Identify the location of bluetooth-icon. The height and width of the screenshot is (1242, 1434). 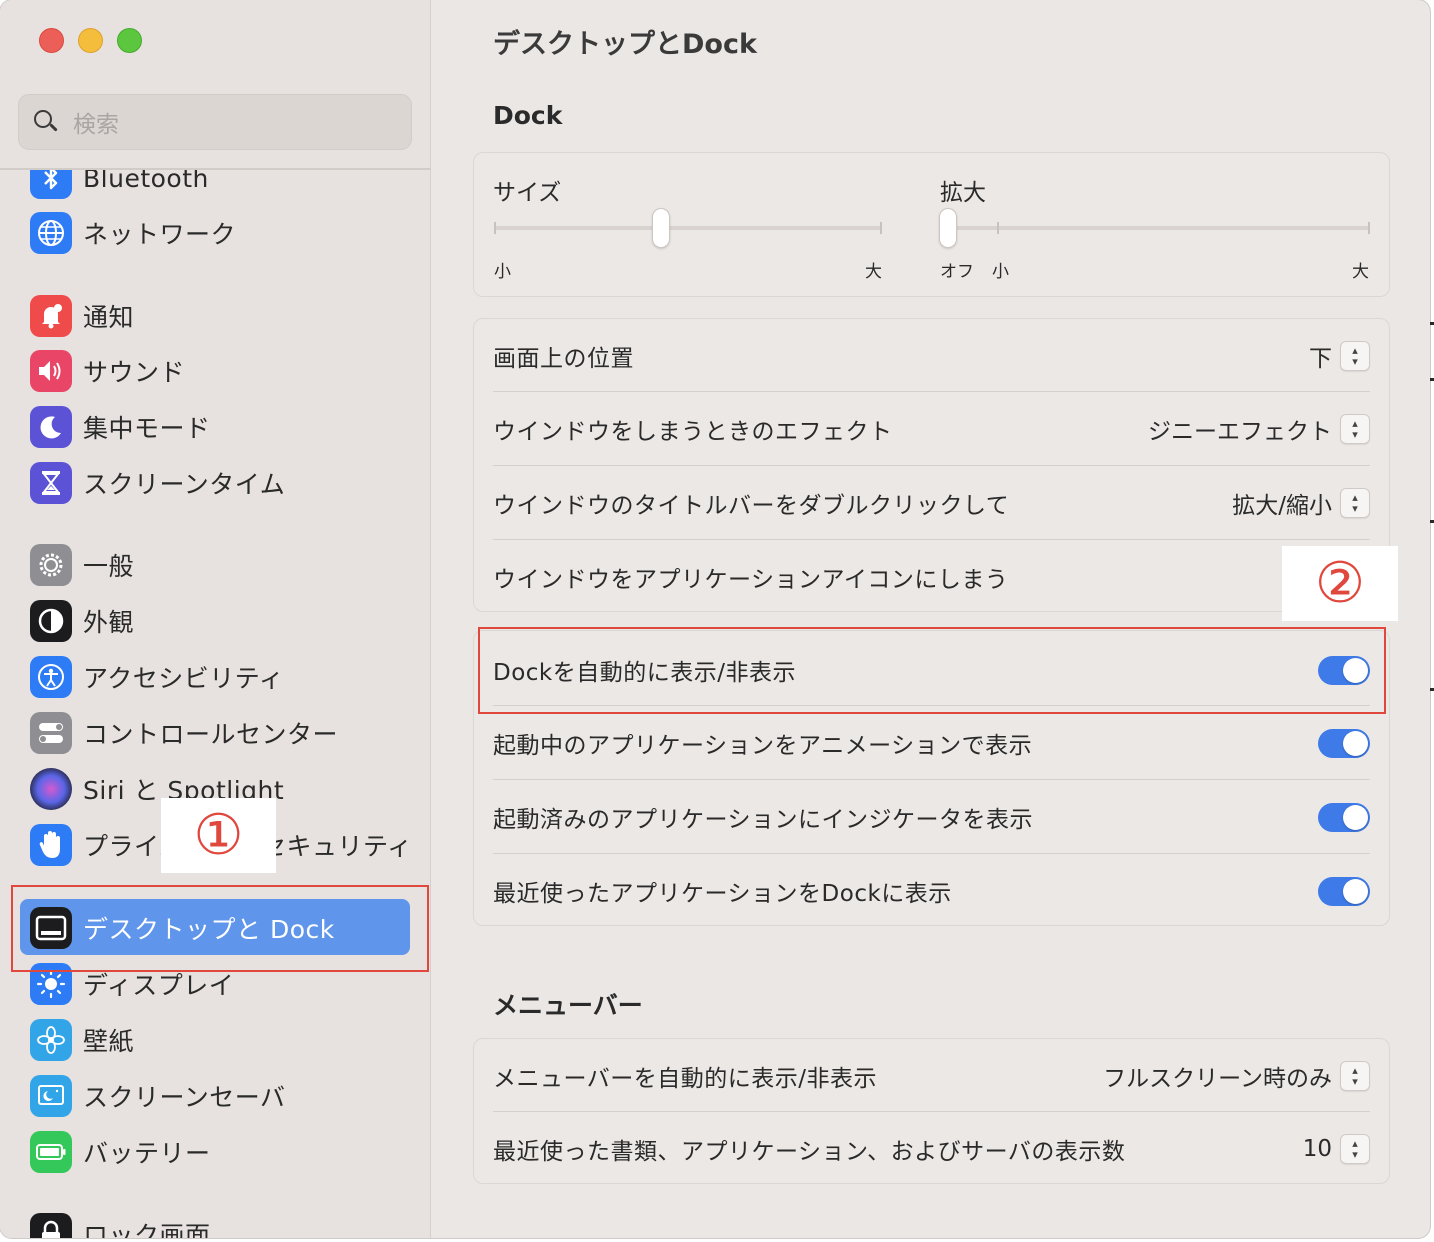
(51, 184).